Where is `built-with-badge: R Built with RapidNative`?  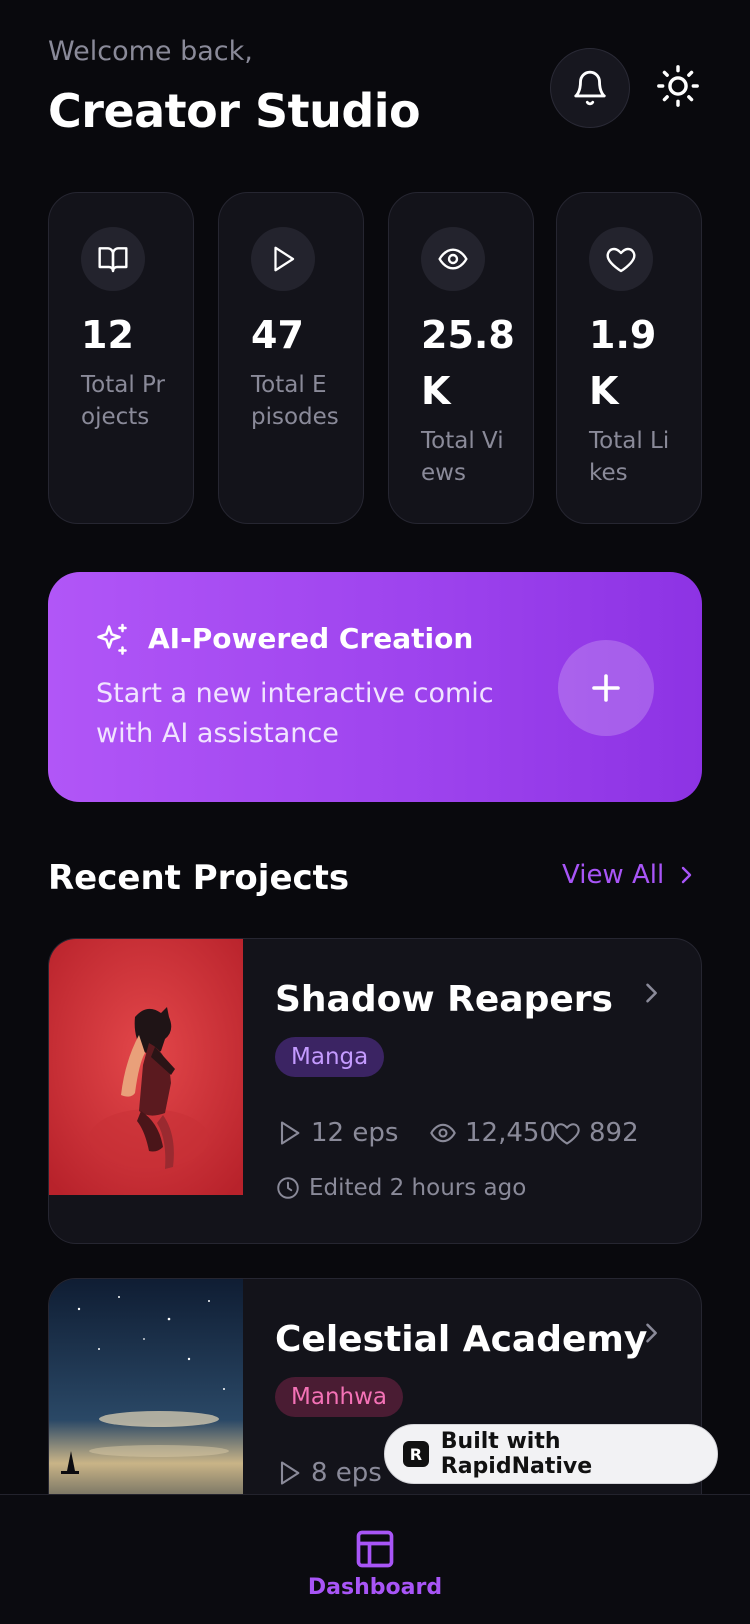
built-with-badge: R Built with RapidNative is located at coordinates (551, 1454).